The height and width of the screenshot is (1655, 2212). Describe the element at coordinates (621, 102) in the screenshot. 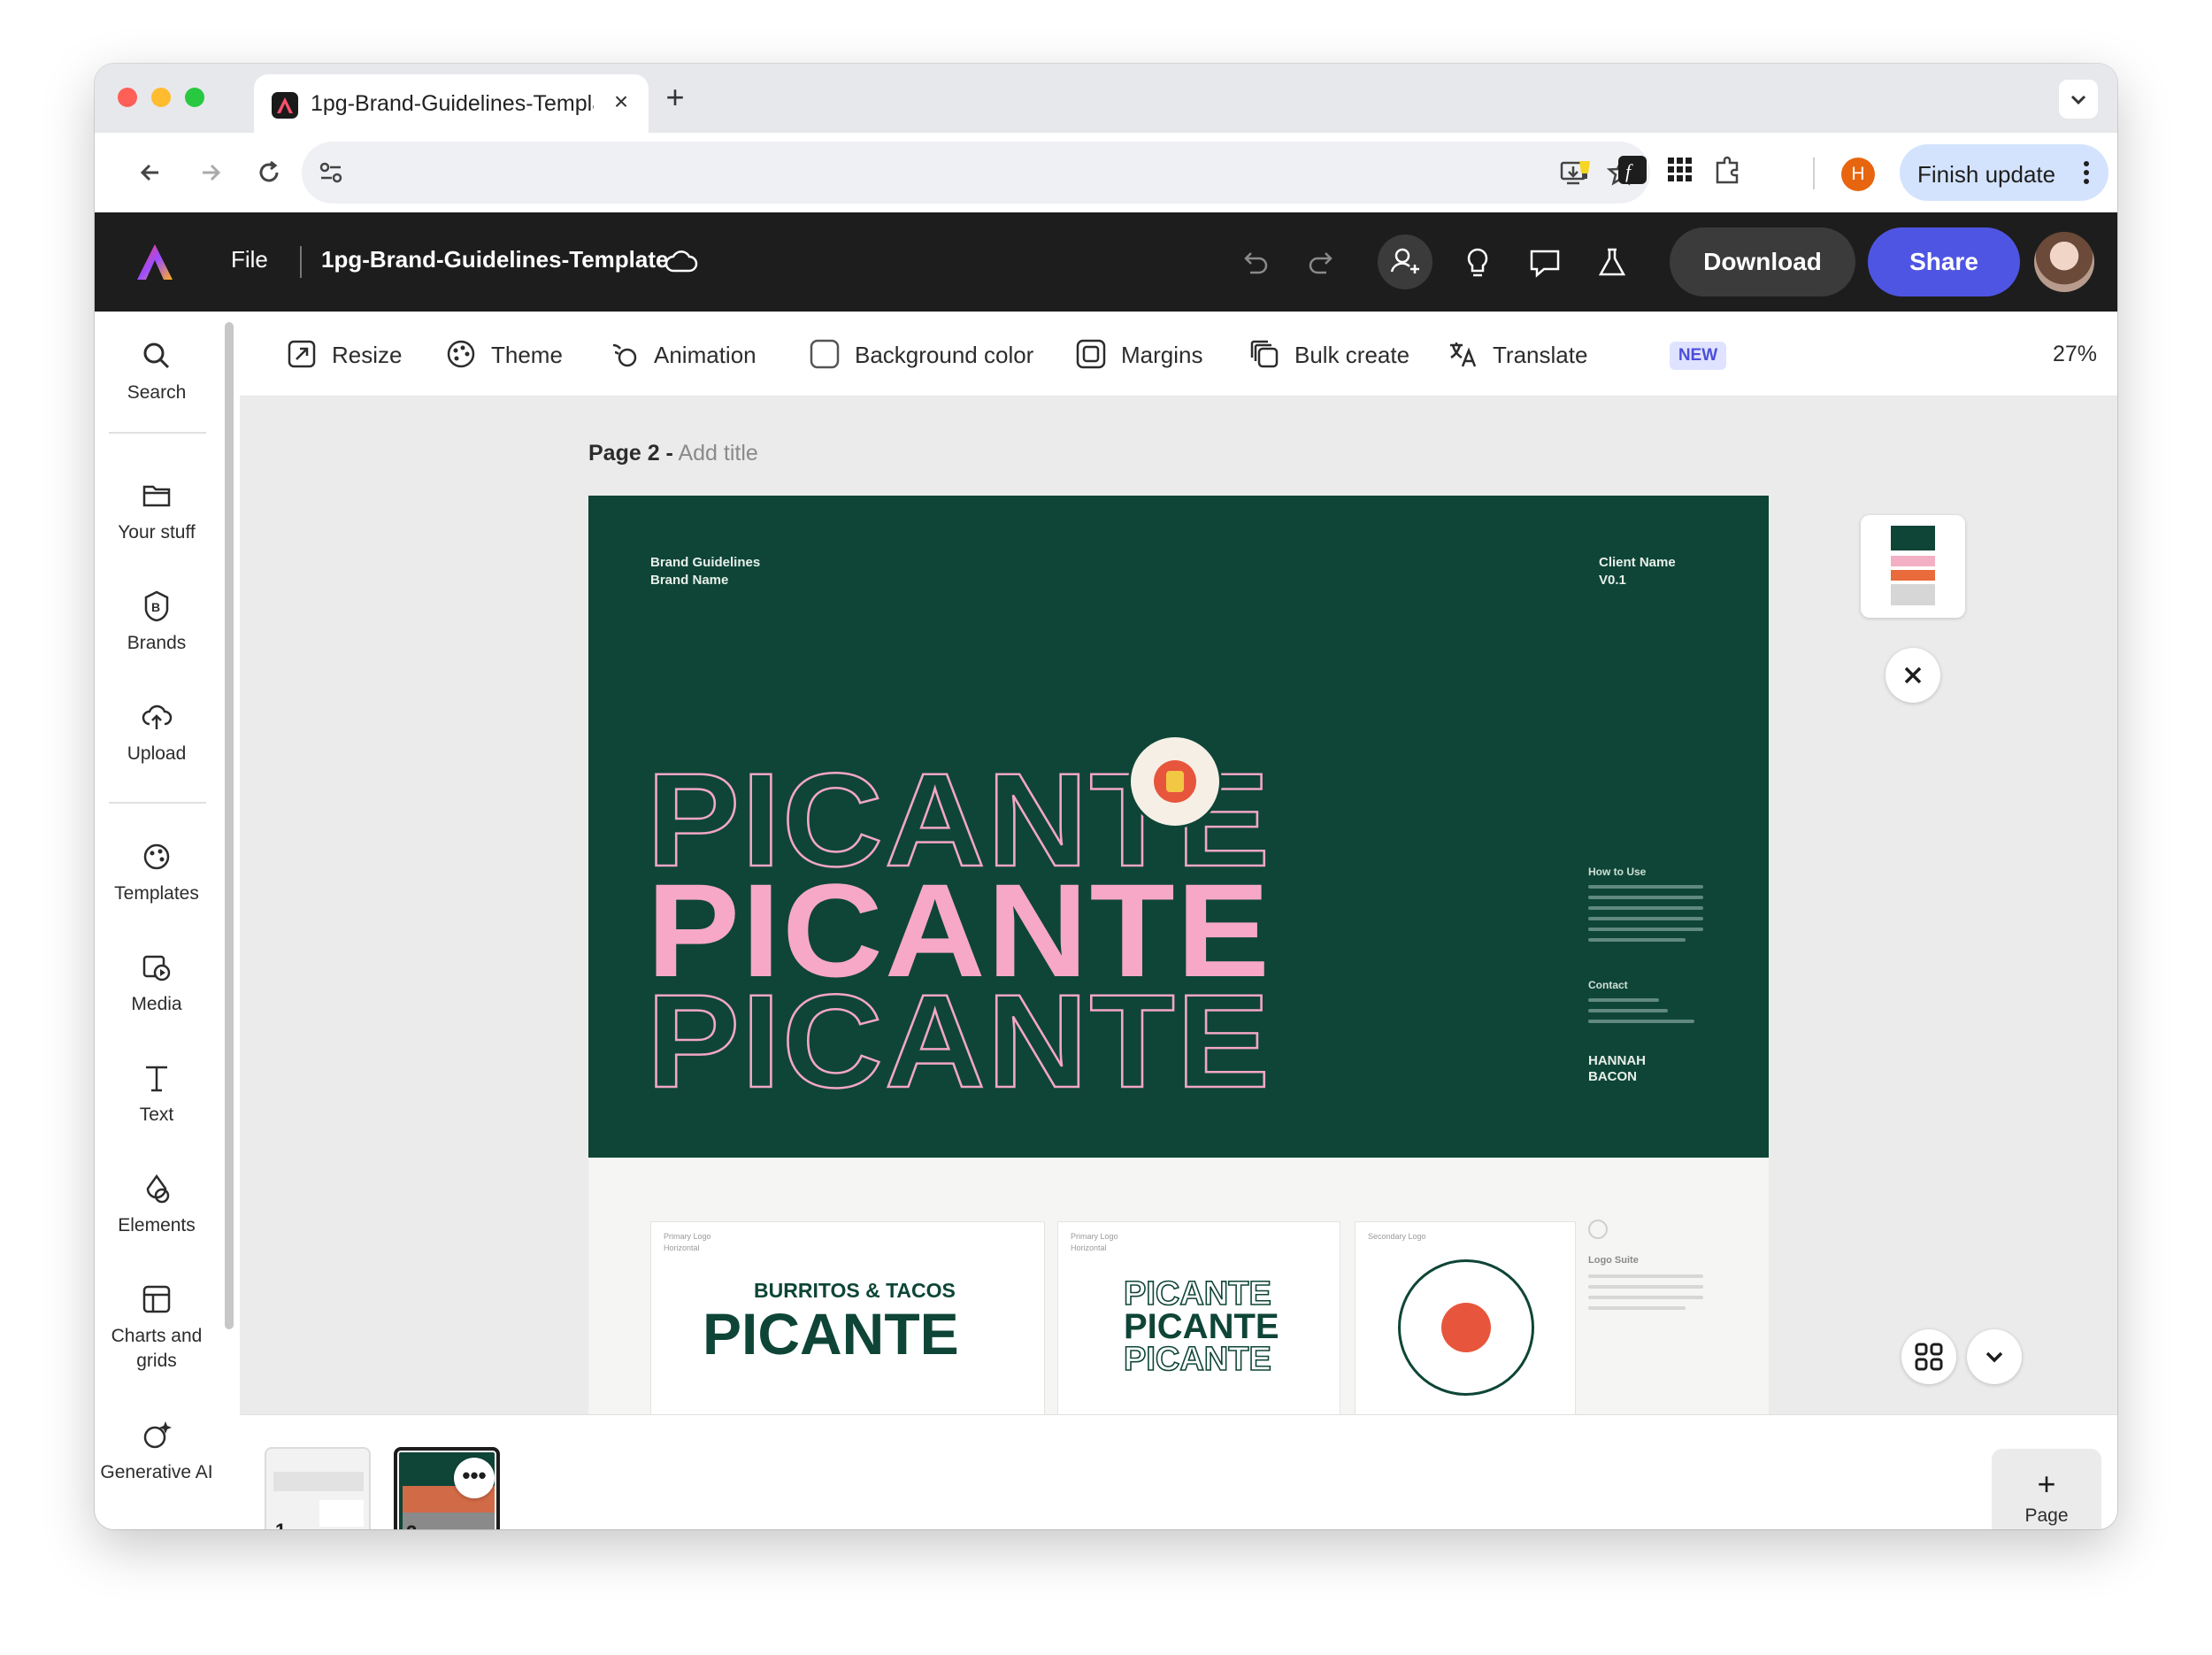

I see `close-tab-icon: ×` at that location.